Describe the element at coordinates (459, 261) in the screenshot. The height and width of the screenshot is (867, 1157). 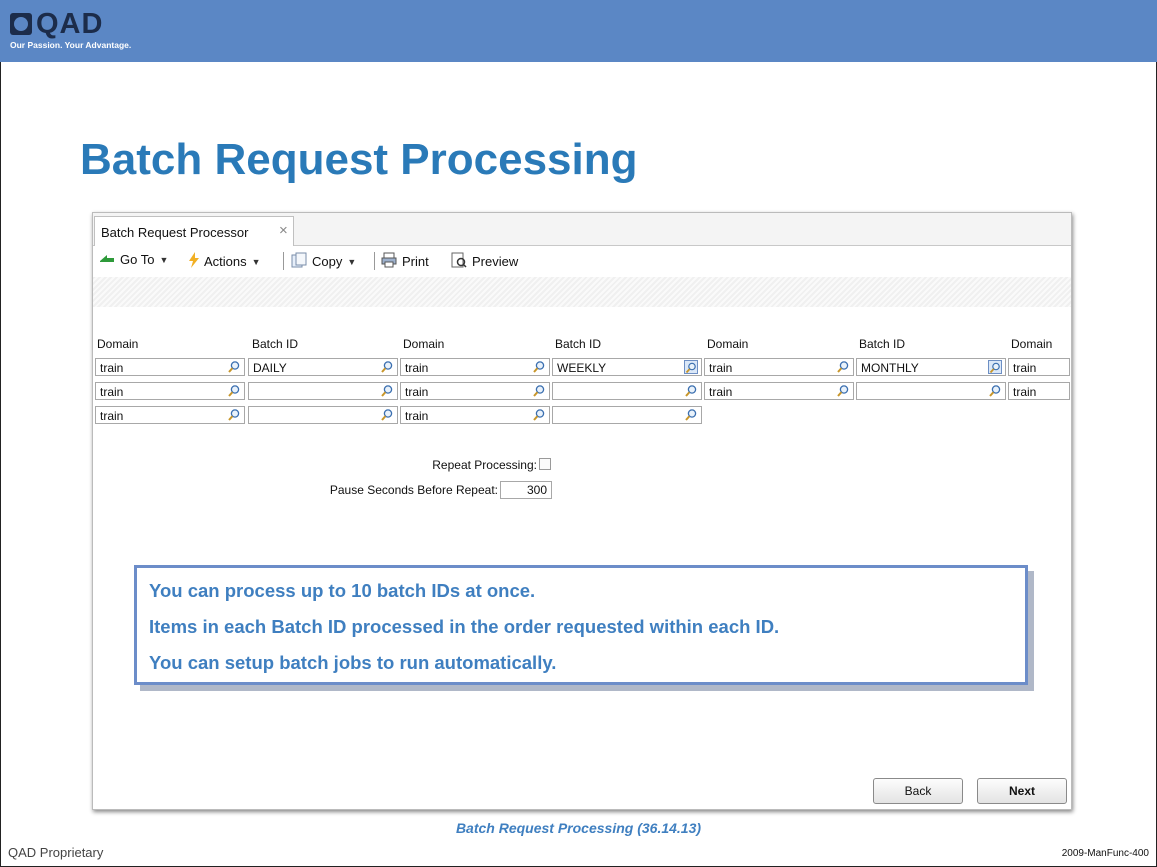
I see `preview-icon` at that location.